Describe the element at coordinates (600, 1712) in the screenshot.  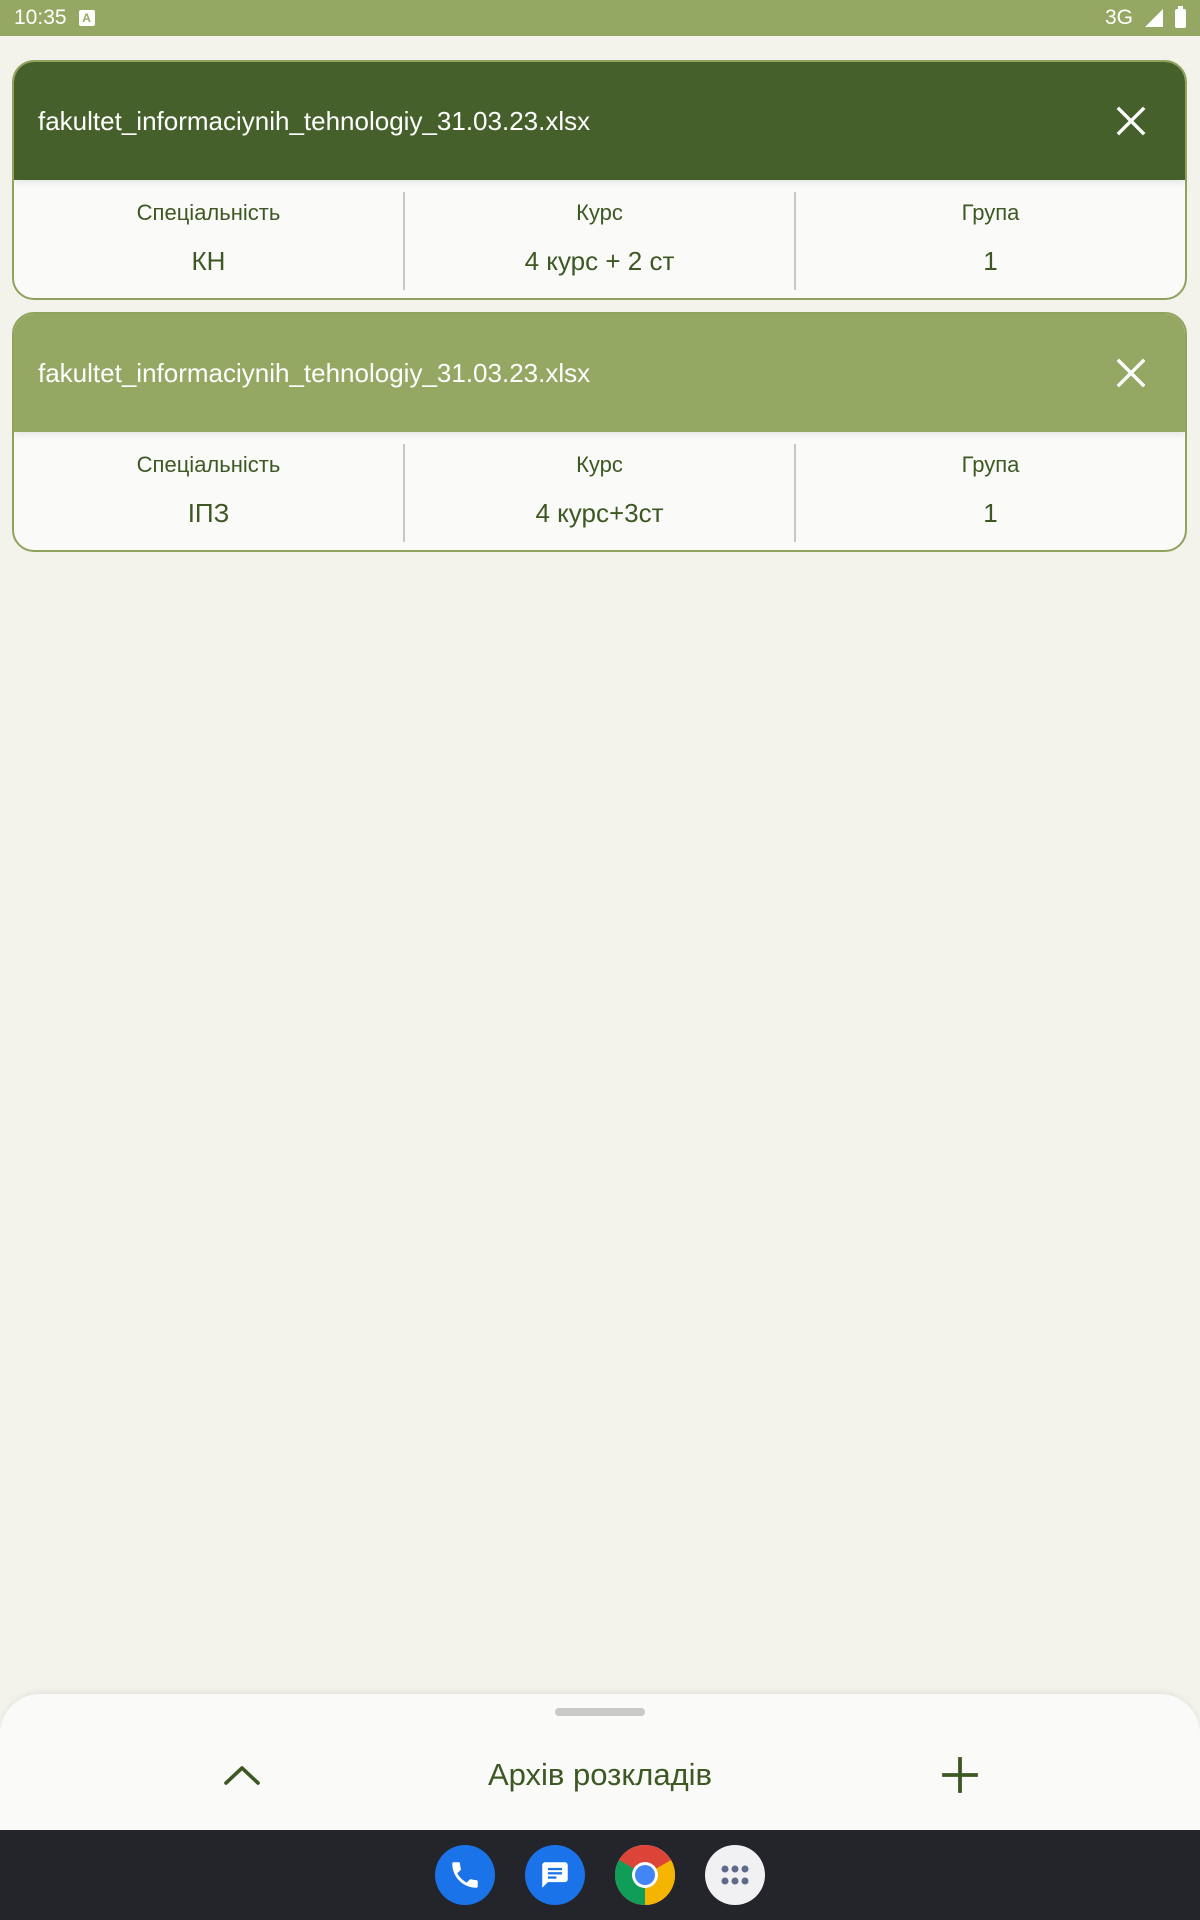
I see `drag-handle` at that location.